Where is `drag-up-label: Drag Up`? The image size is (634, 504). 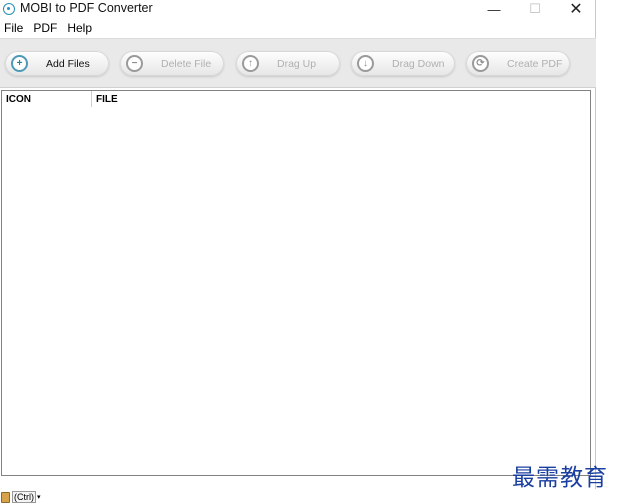 drag-up-label: Drag Up is located at coordinates (297, 63).